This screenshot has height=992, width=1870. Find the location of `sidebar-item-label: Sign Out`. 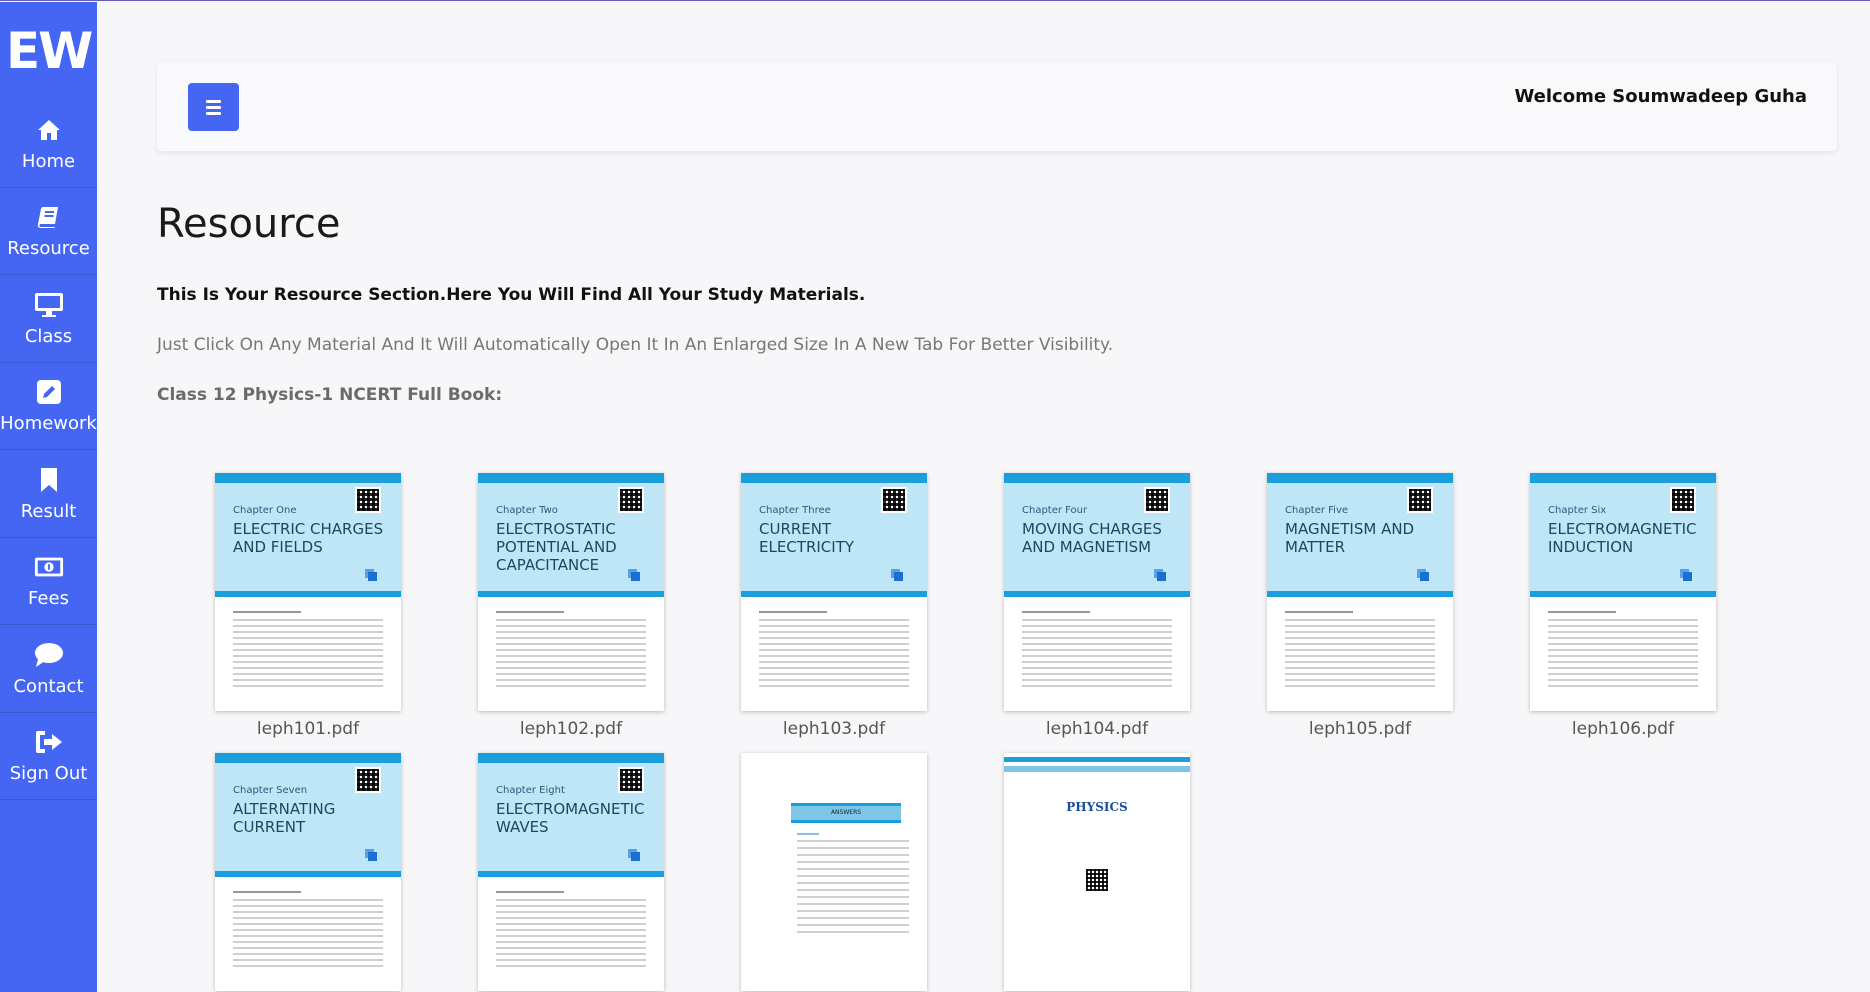

sidebar-item-label: Sign Out is located at coordinates (48, 774).